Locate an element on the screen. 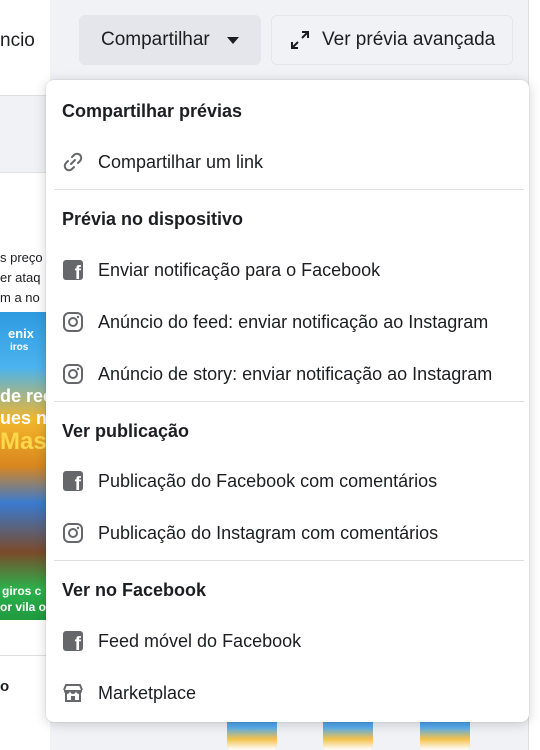 The image size is (540, 750). menu-item-facebook-mobile-feed: f Feed móvel do Facebook is located at coordinates (287, 641).